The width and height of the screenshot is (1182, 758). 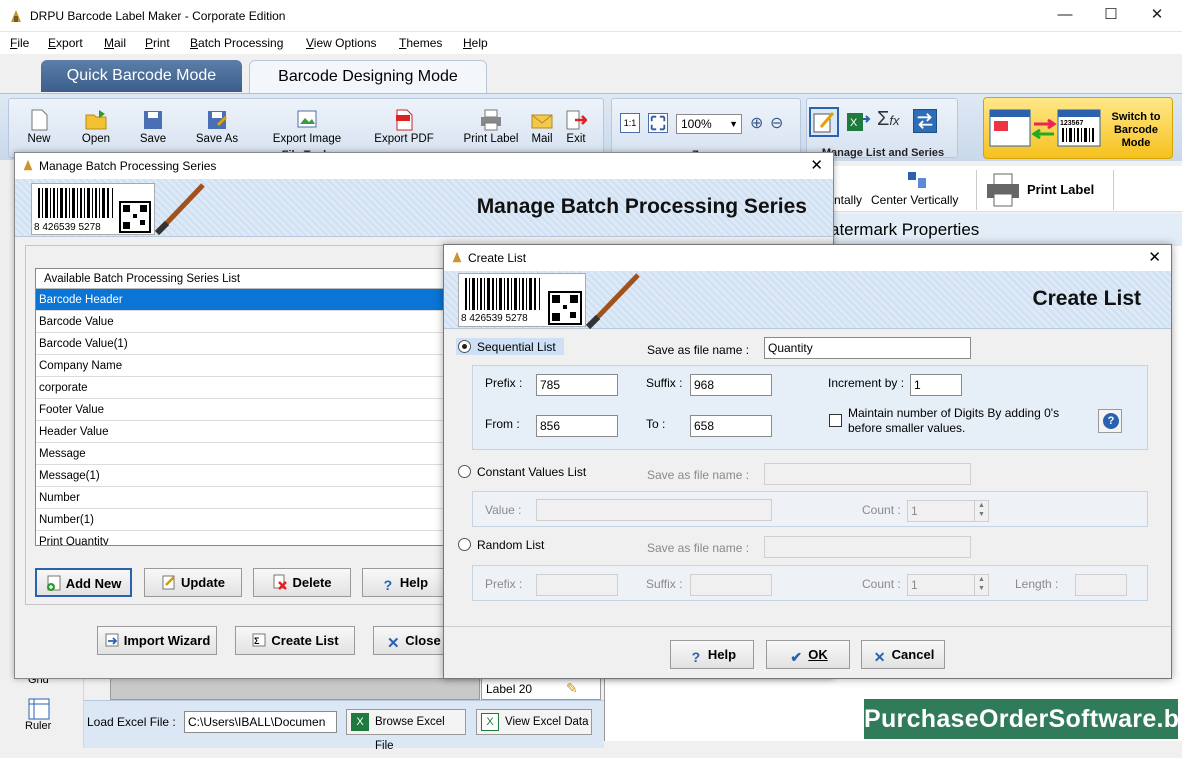 I want to click on list-item: Barcode Value, so click(x=241, y=322).